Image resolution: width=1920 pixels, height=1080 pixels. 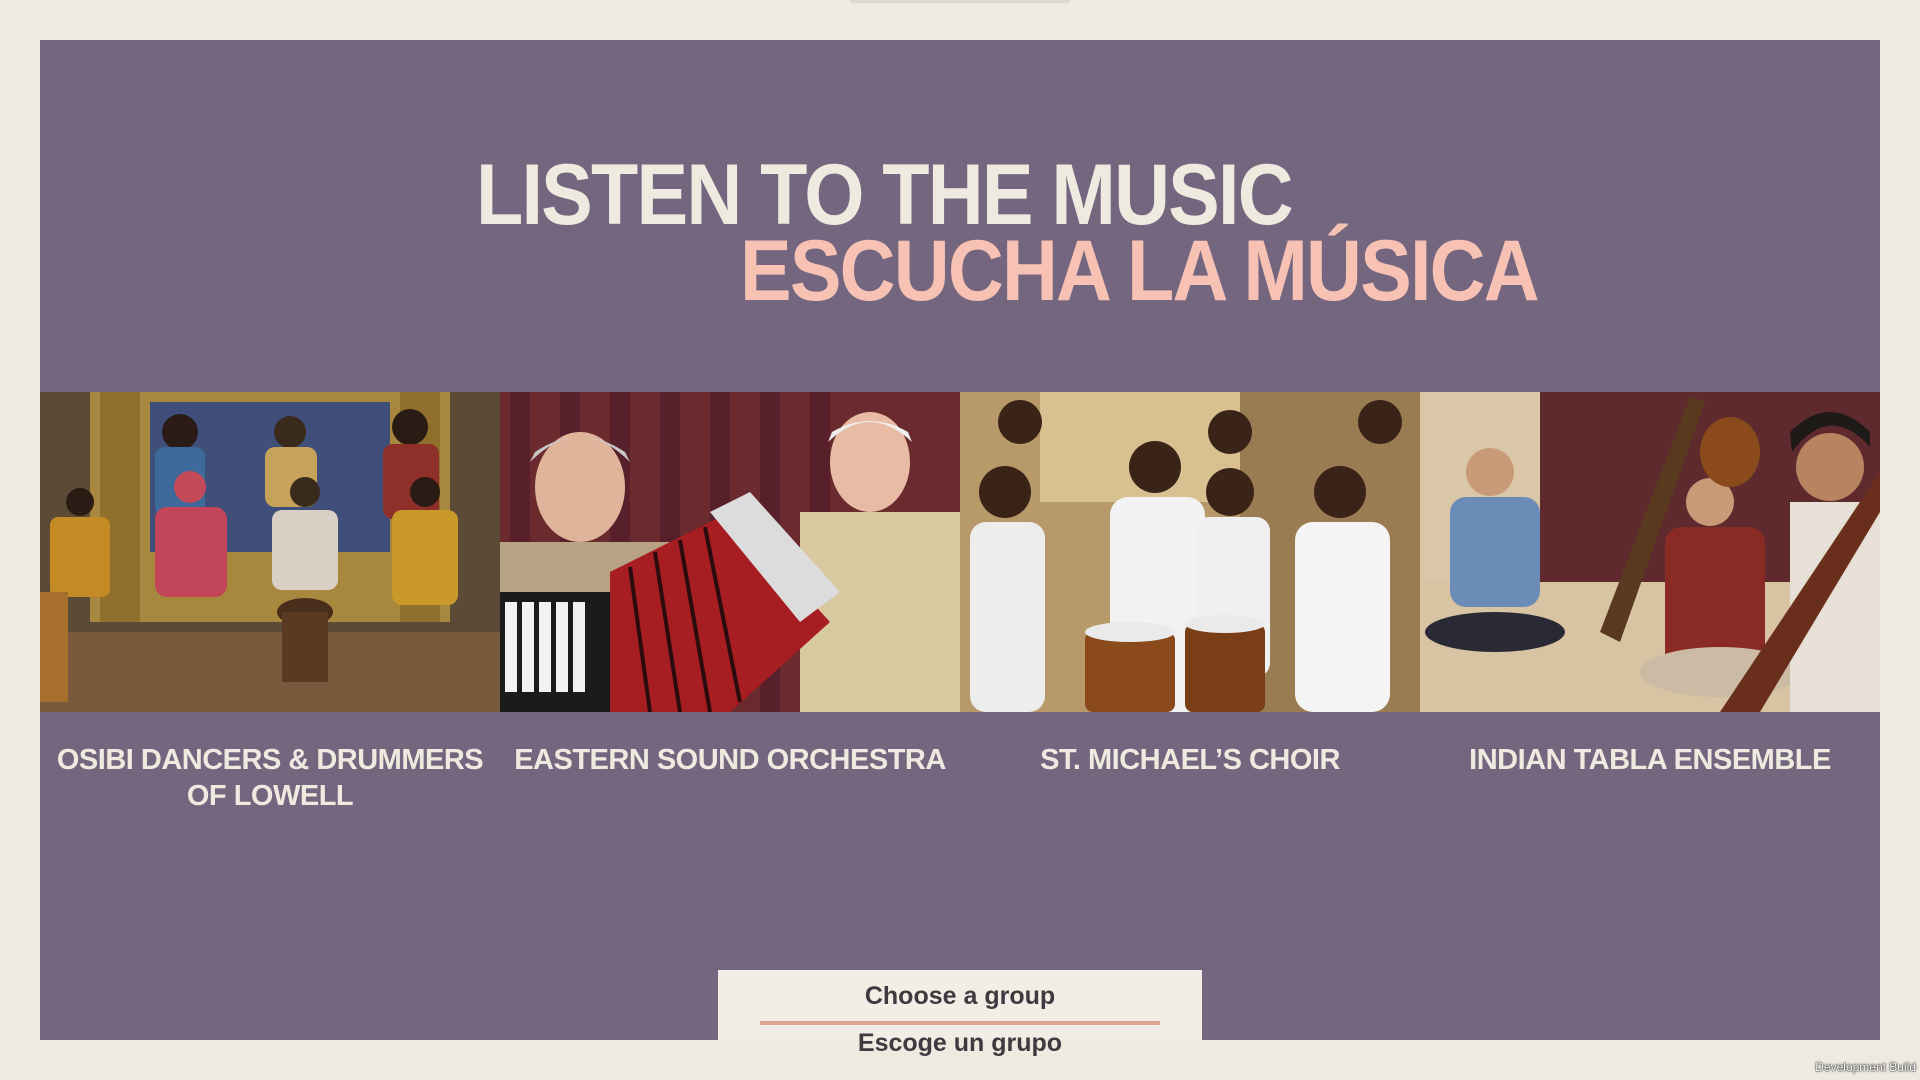 I want to click on choir-photo, so click(x=1190, y=552).